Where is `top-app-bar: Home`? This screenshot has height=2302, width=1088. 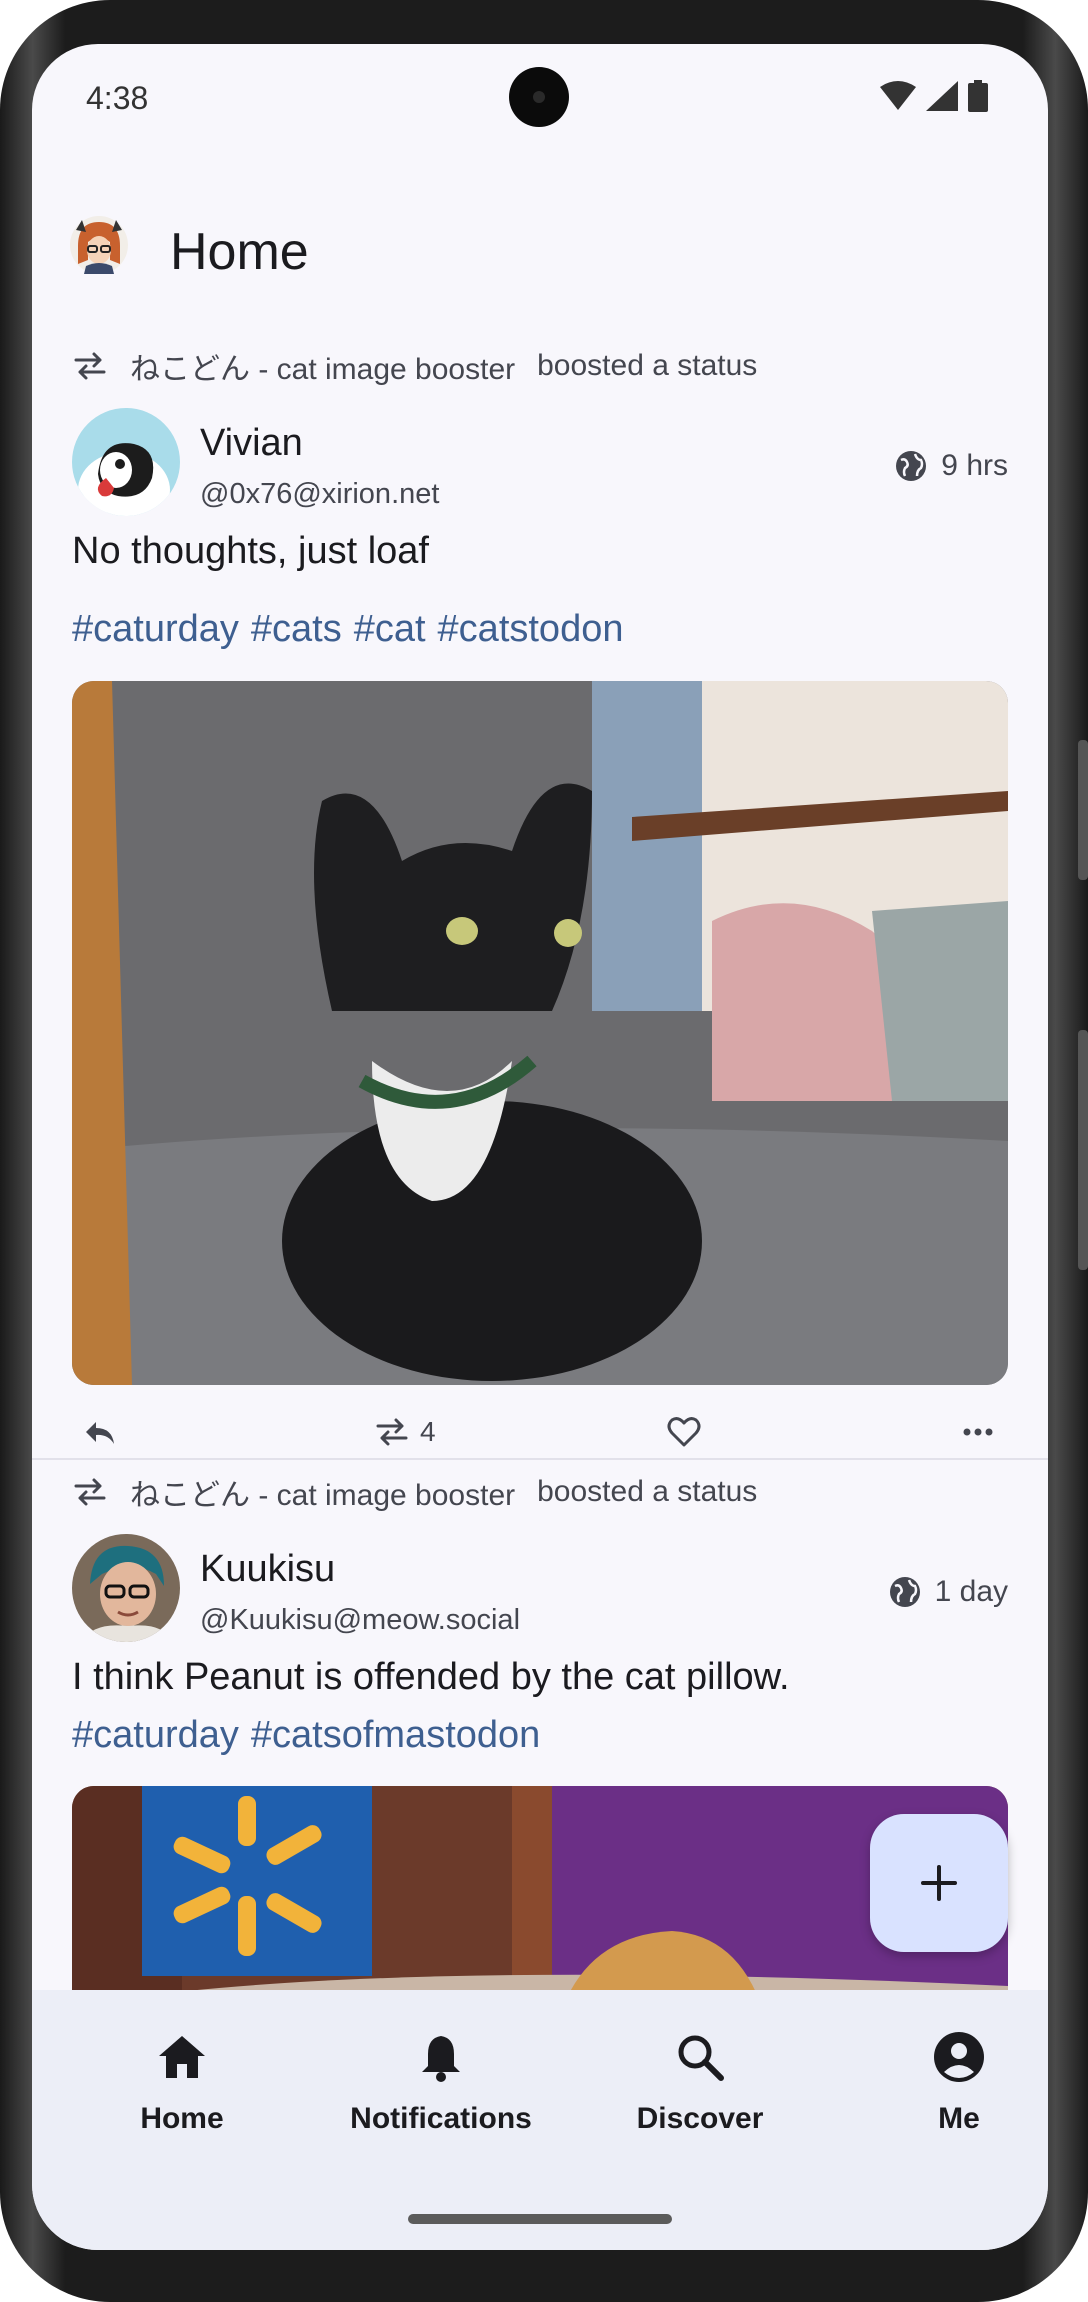 top-app-bar: Home is located at coordinates (540, 239).